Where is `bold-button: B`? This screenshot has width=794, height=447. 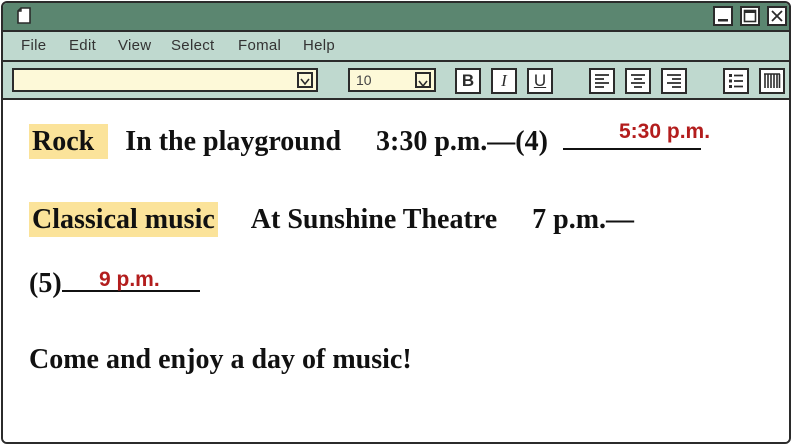 bold-button: B is located at coordinates (468, 81).